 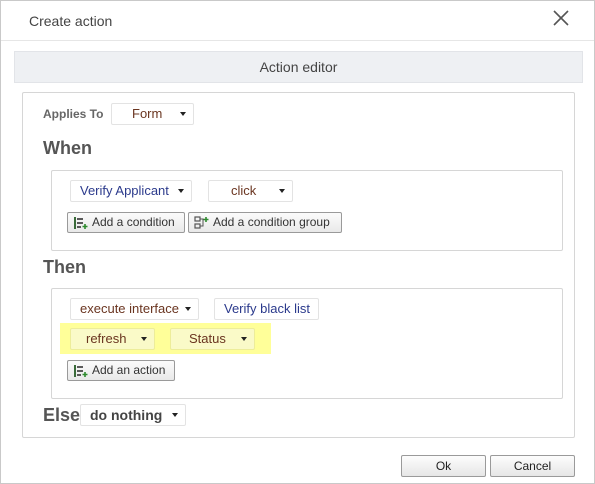 I want to click on else-value: do nothing, so click(x=126, y=415).